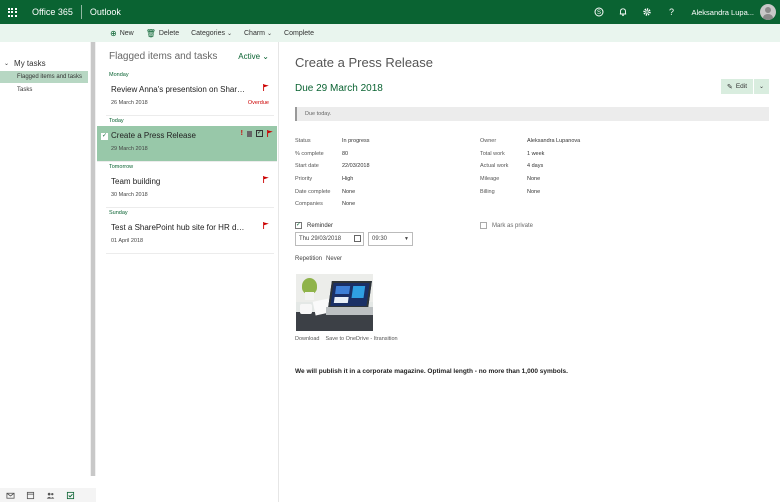 The height and width of the screenshot is (502, 780). I want to click on checkbox-icon: ✓, so click(104, 136).